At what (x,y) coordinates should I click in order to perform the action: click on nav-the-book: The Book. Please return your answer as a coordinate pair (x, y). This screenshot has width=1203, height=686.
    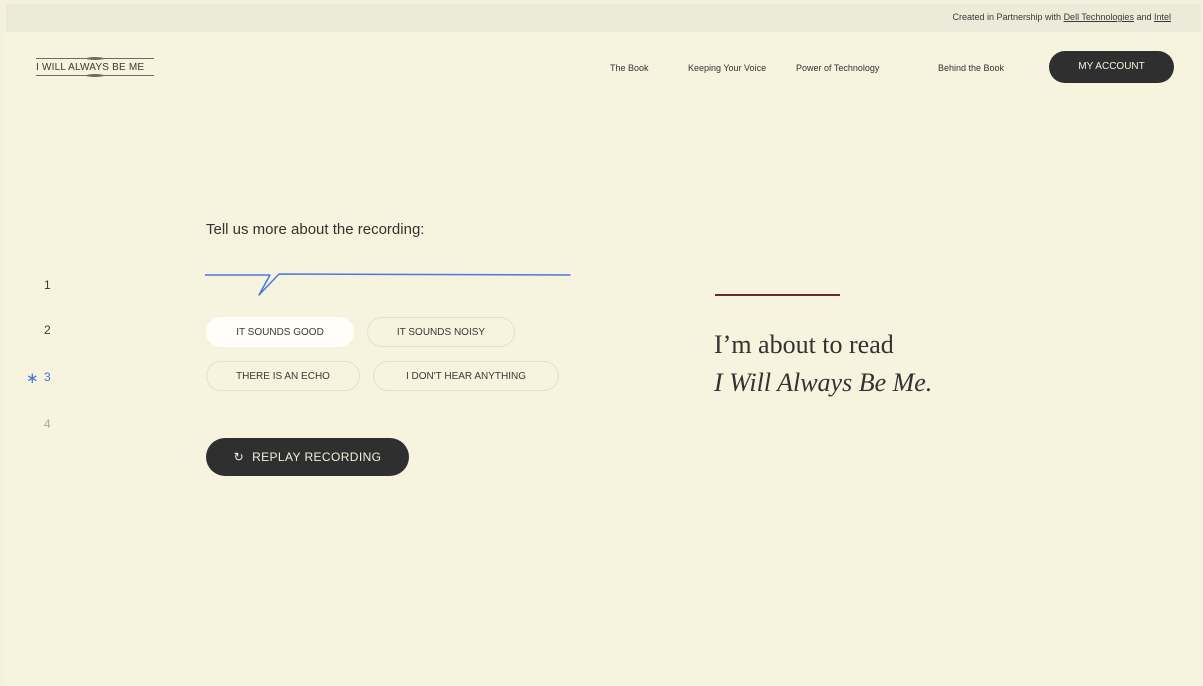
    Looking at the image, I should click on (629, 68).